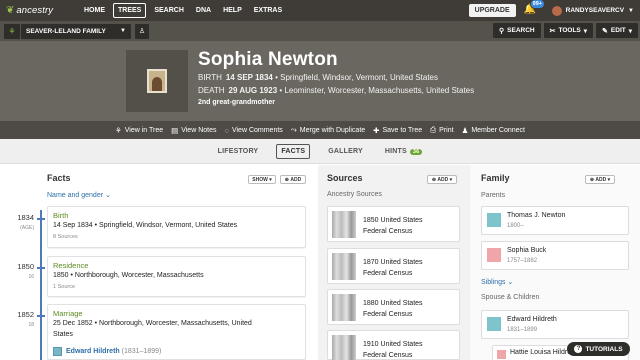 This screenshot has height=360, width=640. Describe the element at coordinates (598, 349) in the screenshot. I see `tutorials-button: ? TUTORIALS` at that location.